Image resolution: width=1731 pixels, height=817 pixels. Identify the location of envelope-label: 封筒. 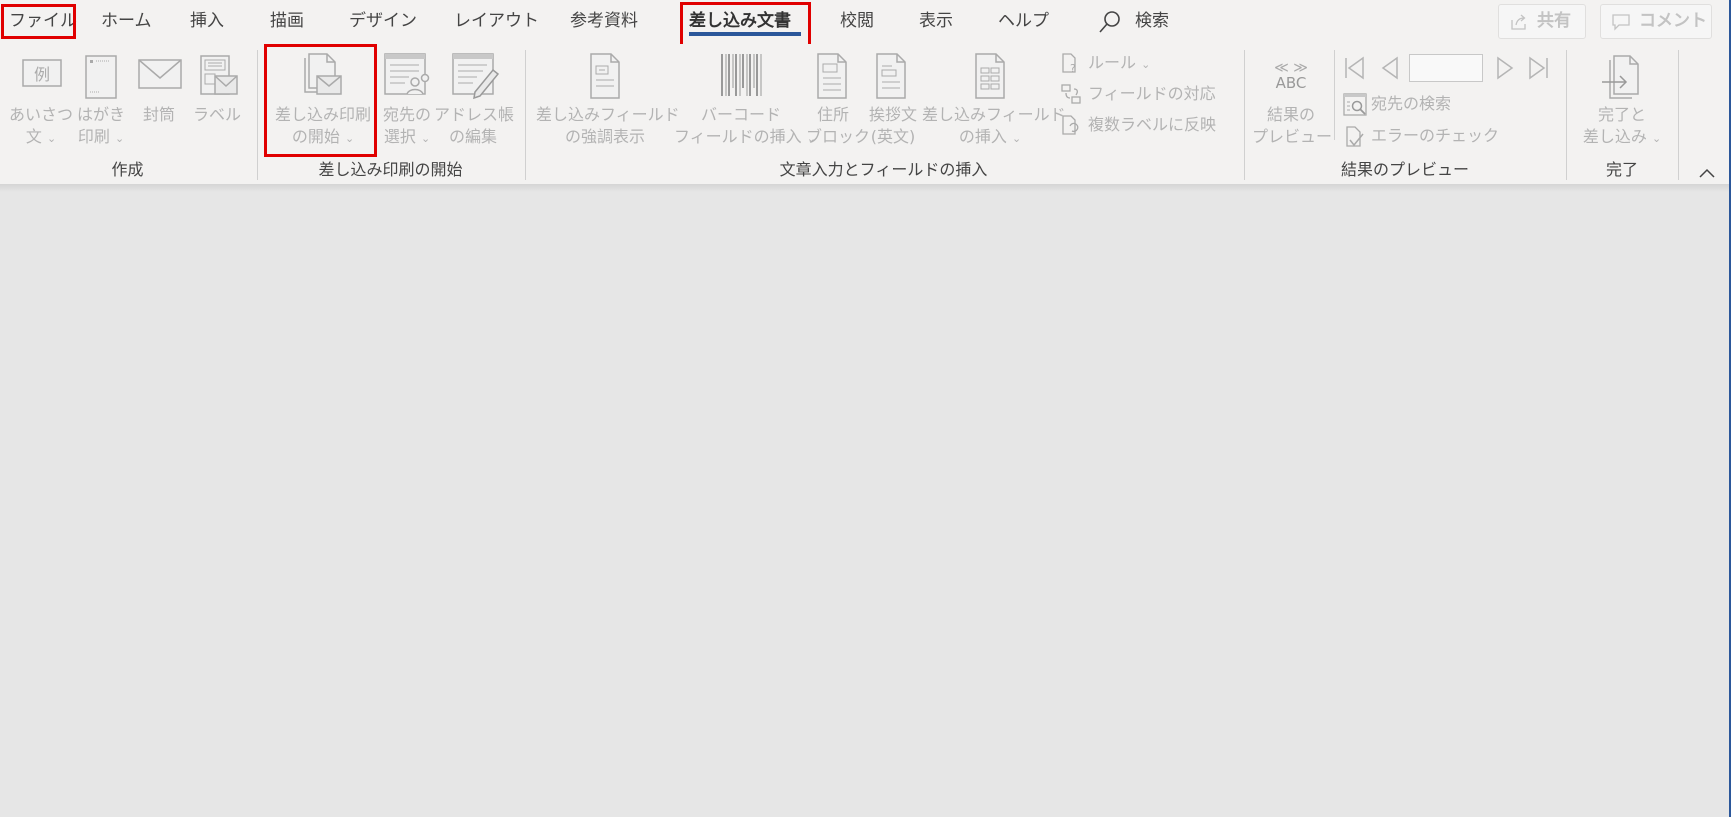
(158, 114).